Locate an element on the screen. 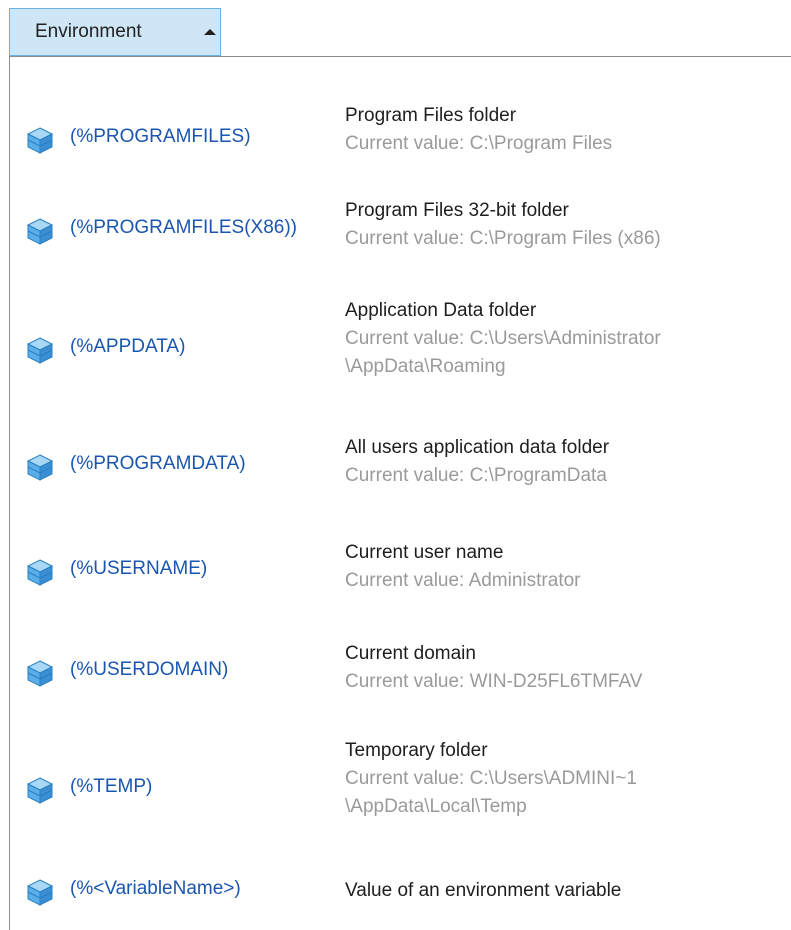 The width and height of the screenshot is (791, 930). variable-description: All users application data folder is located at coordinates (477, 447).